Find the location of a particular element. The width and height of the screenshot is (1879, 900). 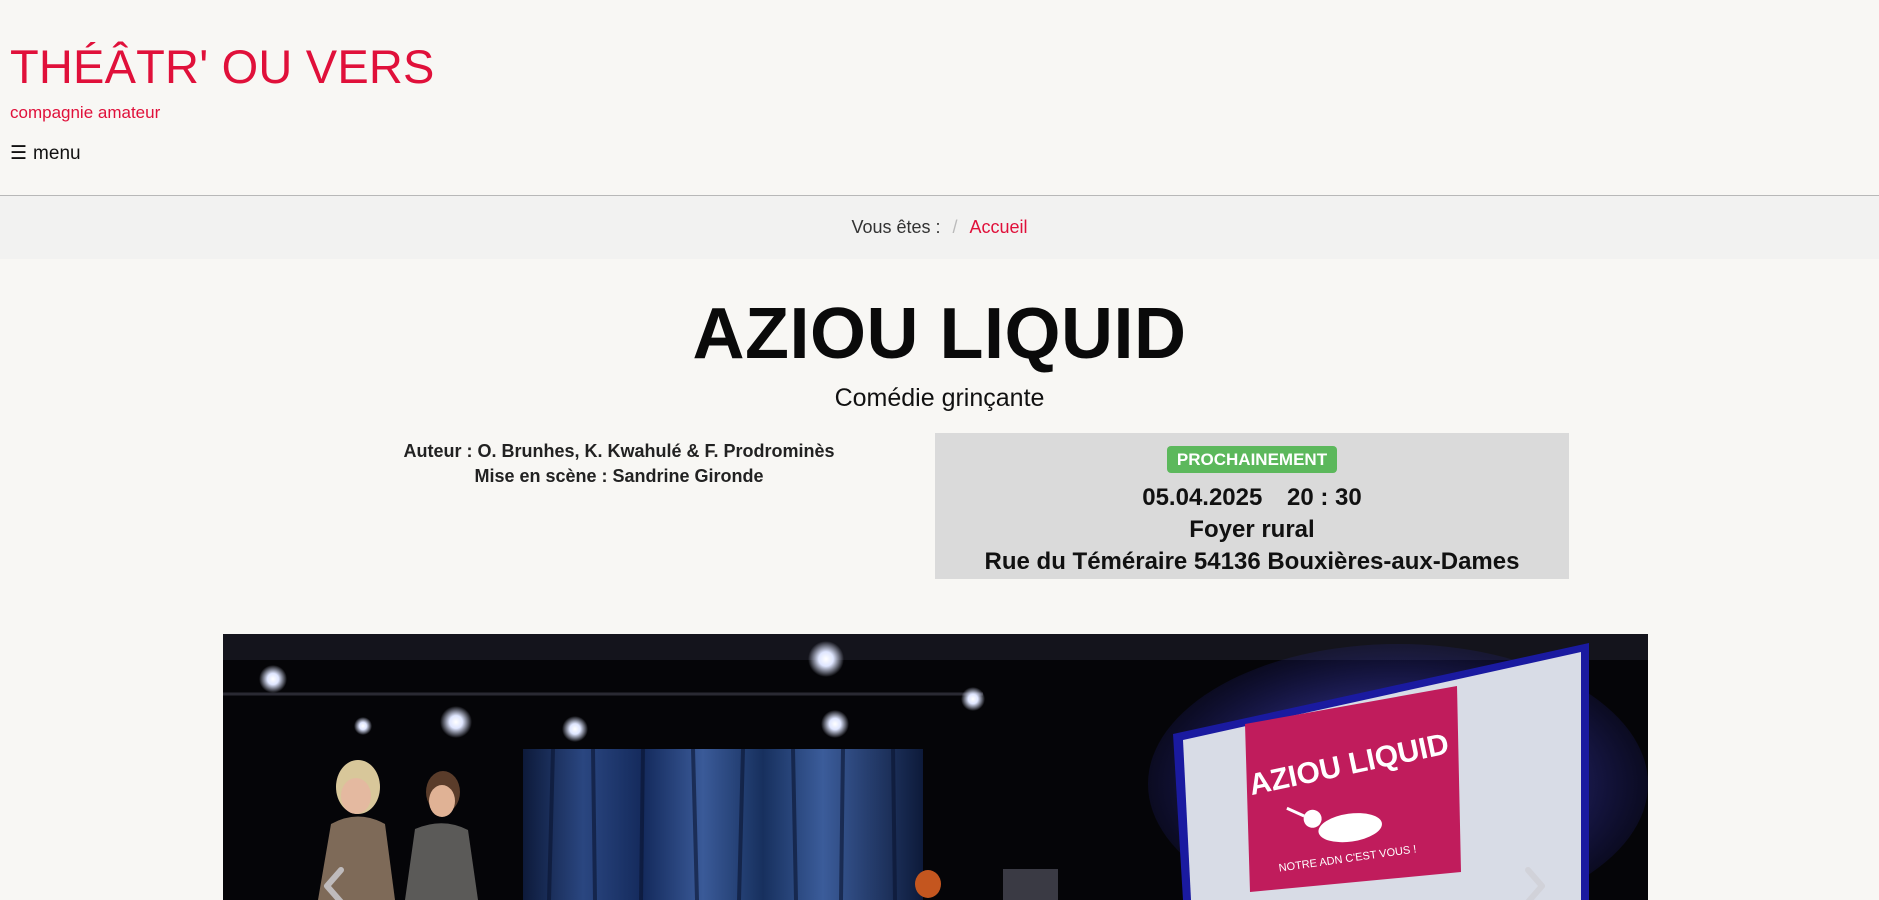

hamburger-icon: ☰ is located at coordinates (19, 153).